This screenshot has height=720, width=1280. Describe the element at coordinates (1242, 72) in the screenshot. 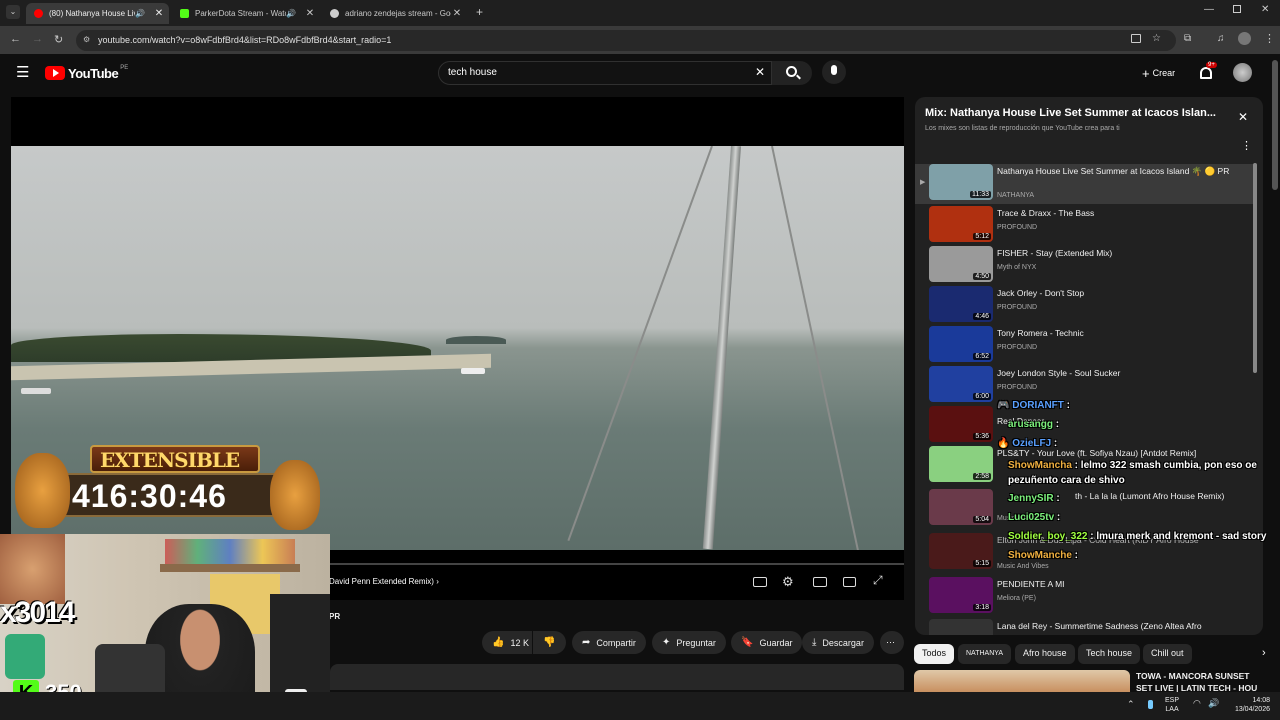

I see `account-avatar` at that location.